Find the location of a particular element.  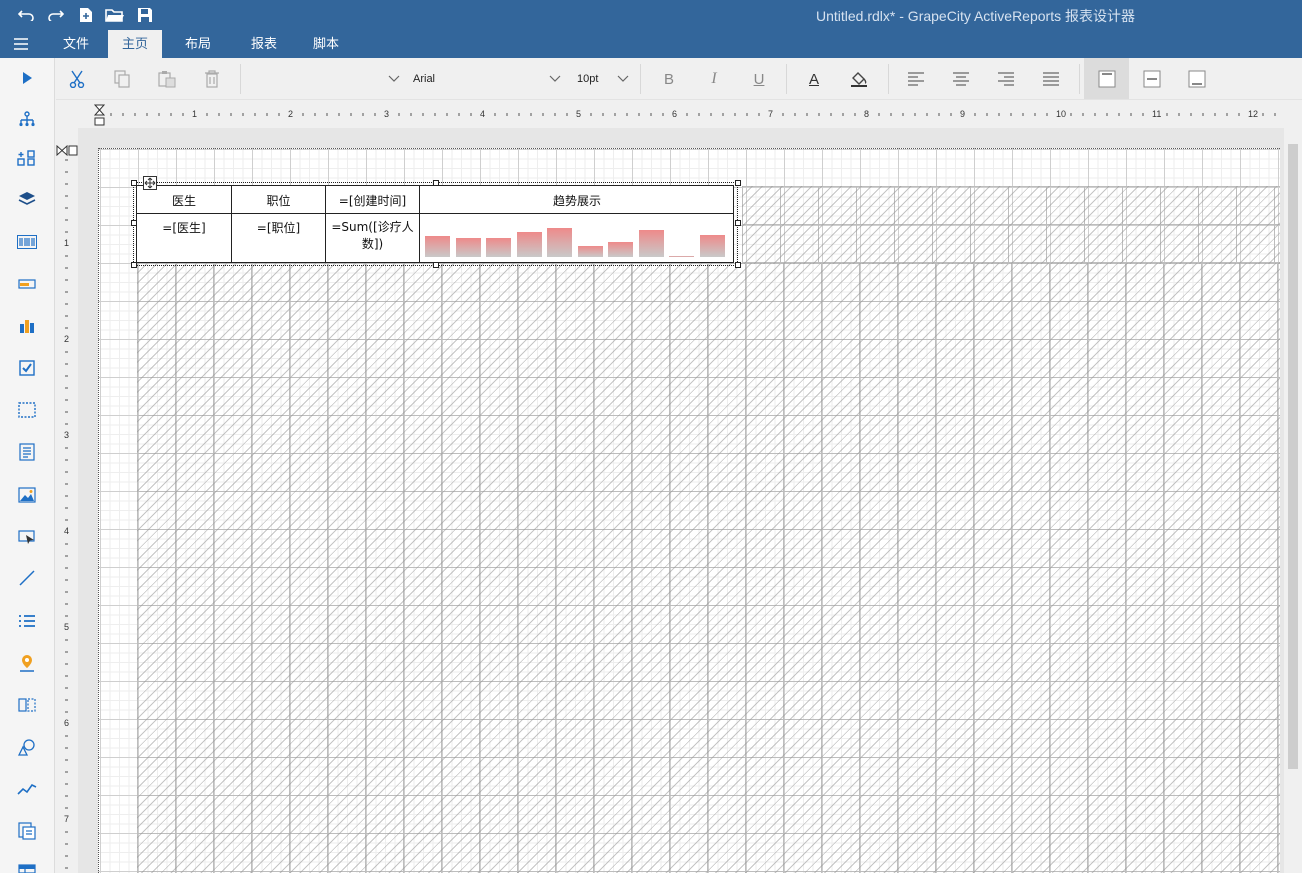

font-family-chevron-icon is located at coordinates (555, 79).